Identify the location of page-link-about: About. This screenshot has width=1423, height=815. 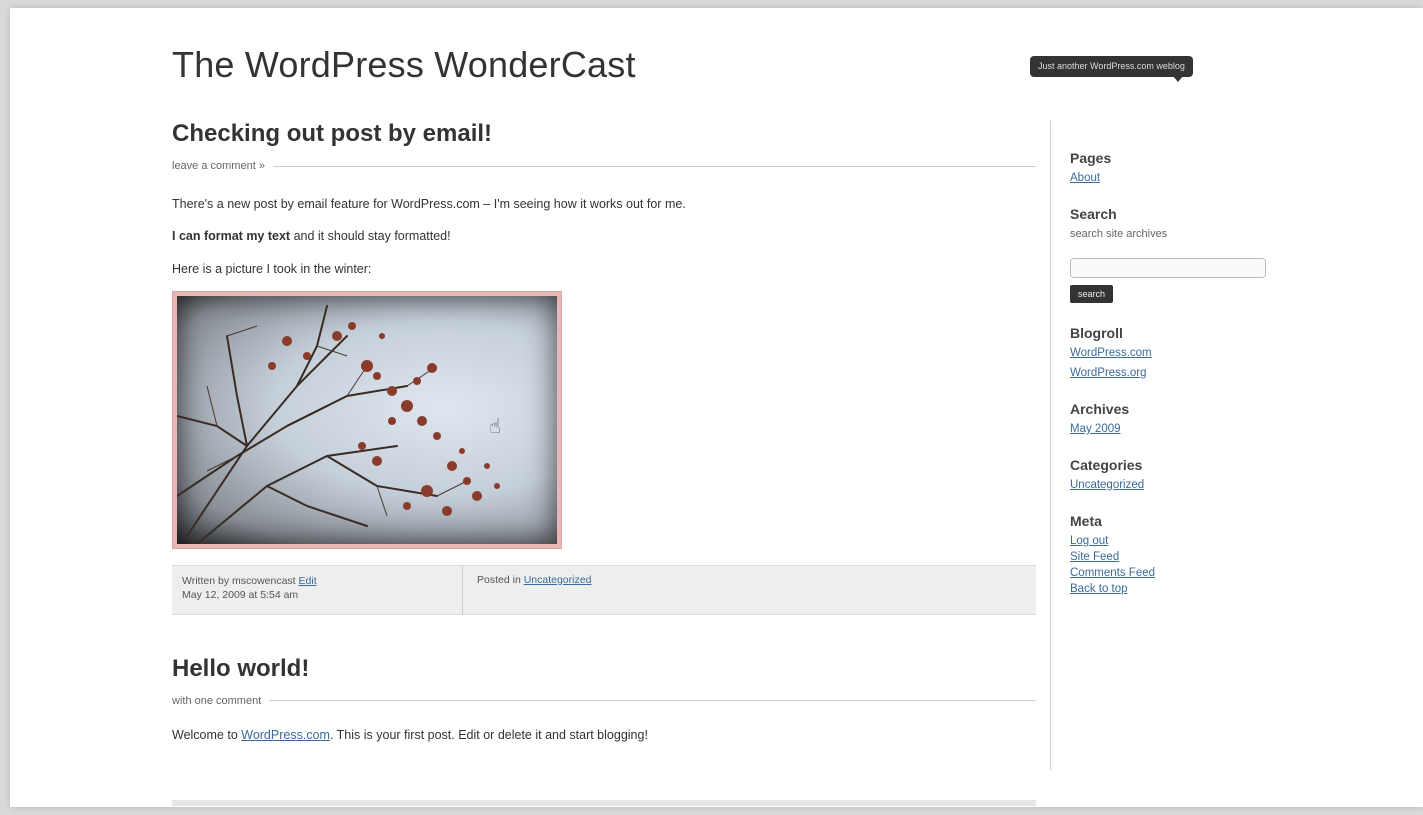
(1085, 178).